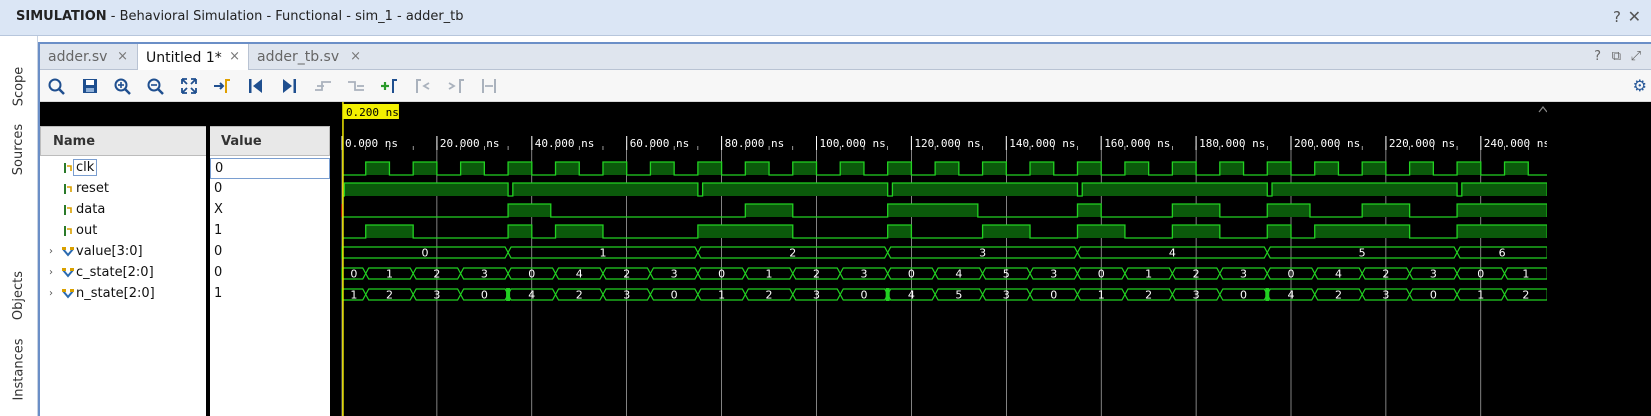 This screenshot has height=416, width=1651. I want to click on n-state-bus-value-label: 5, so click(958, 295).